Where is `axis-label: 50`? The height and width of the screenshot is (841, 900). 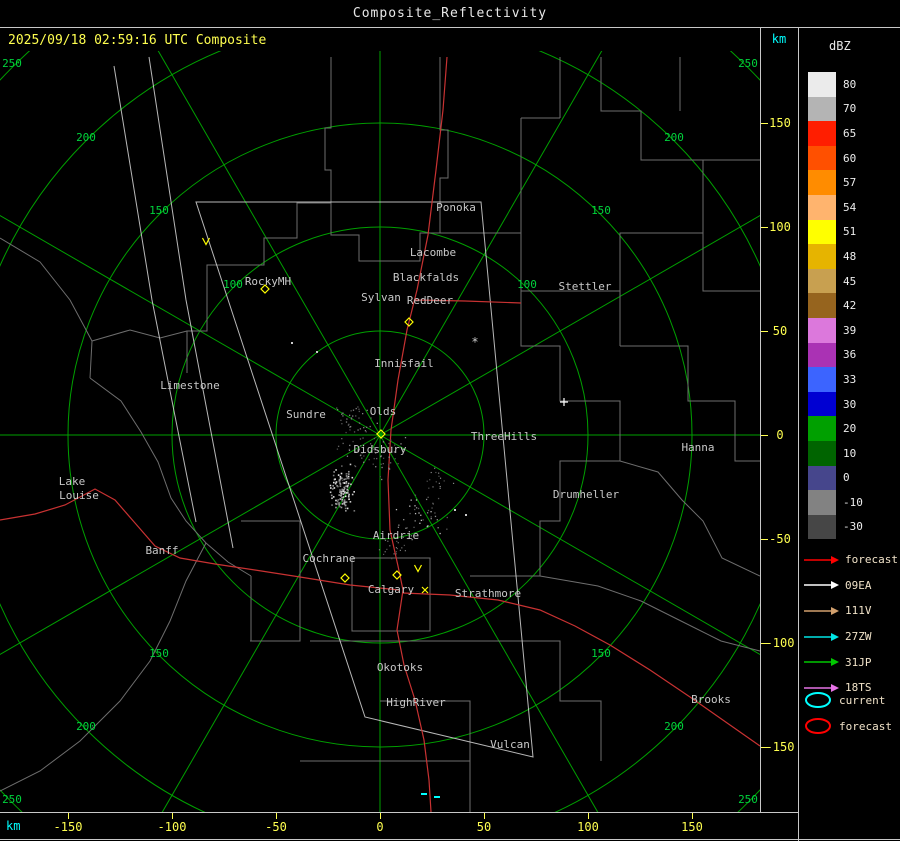
axis-label: 50 is located at coordinates (780, 331).